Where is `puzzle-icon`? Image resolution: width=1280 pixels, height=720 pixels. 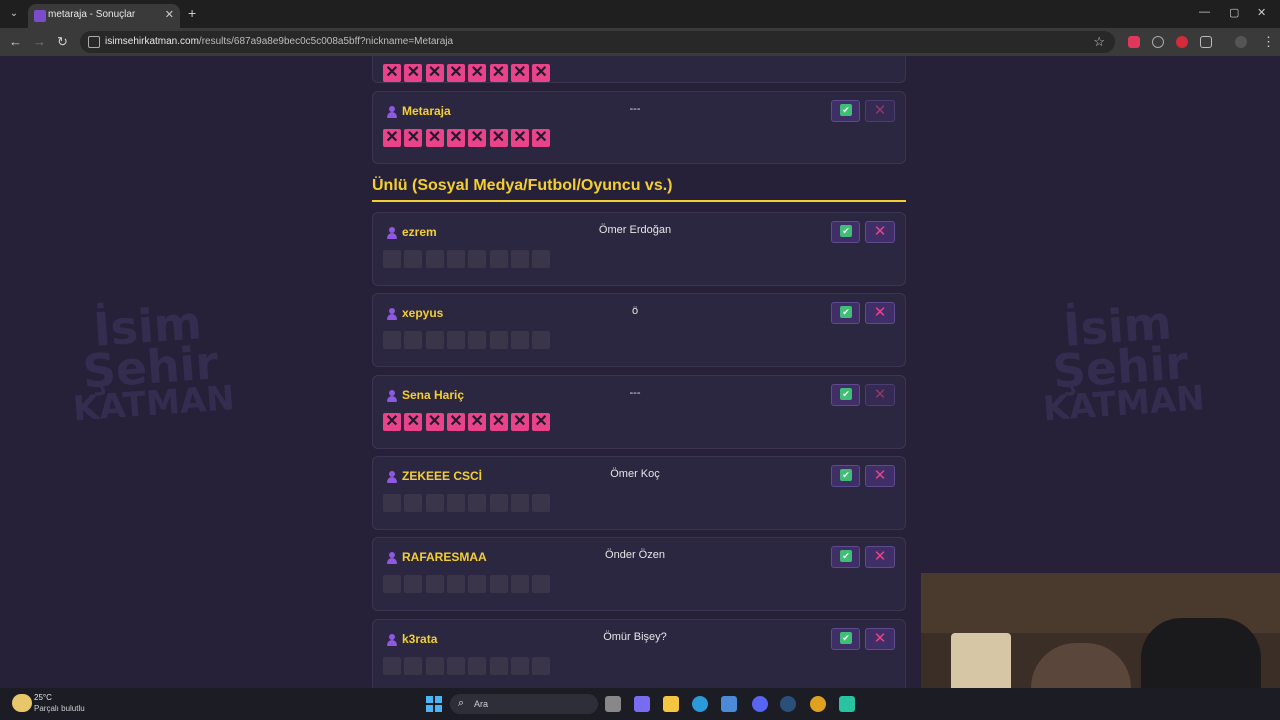 puzzle-icon is located at coordinates (1206, 42).